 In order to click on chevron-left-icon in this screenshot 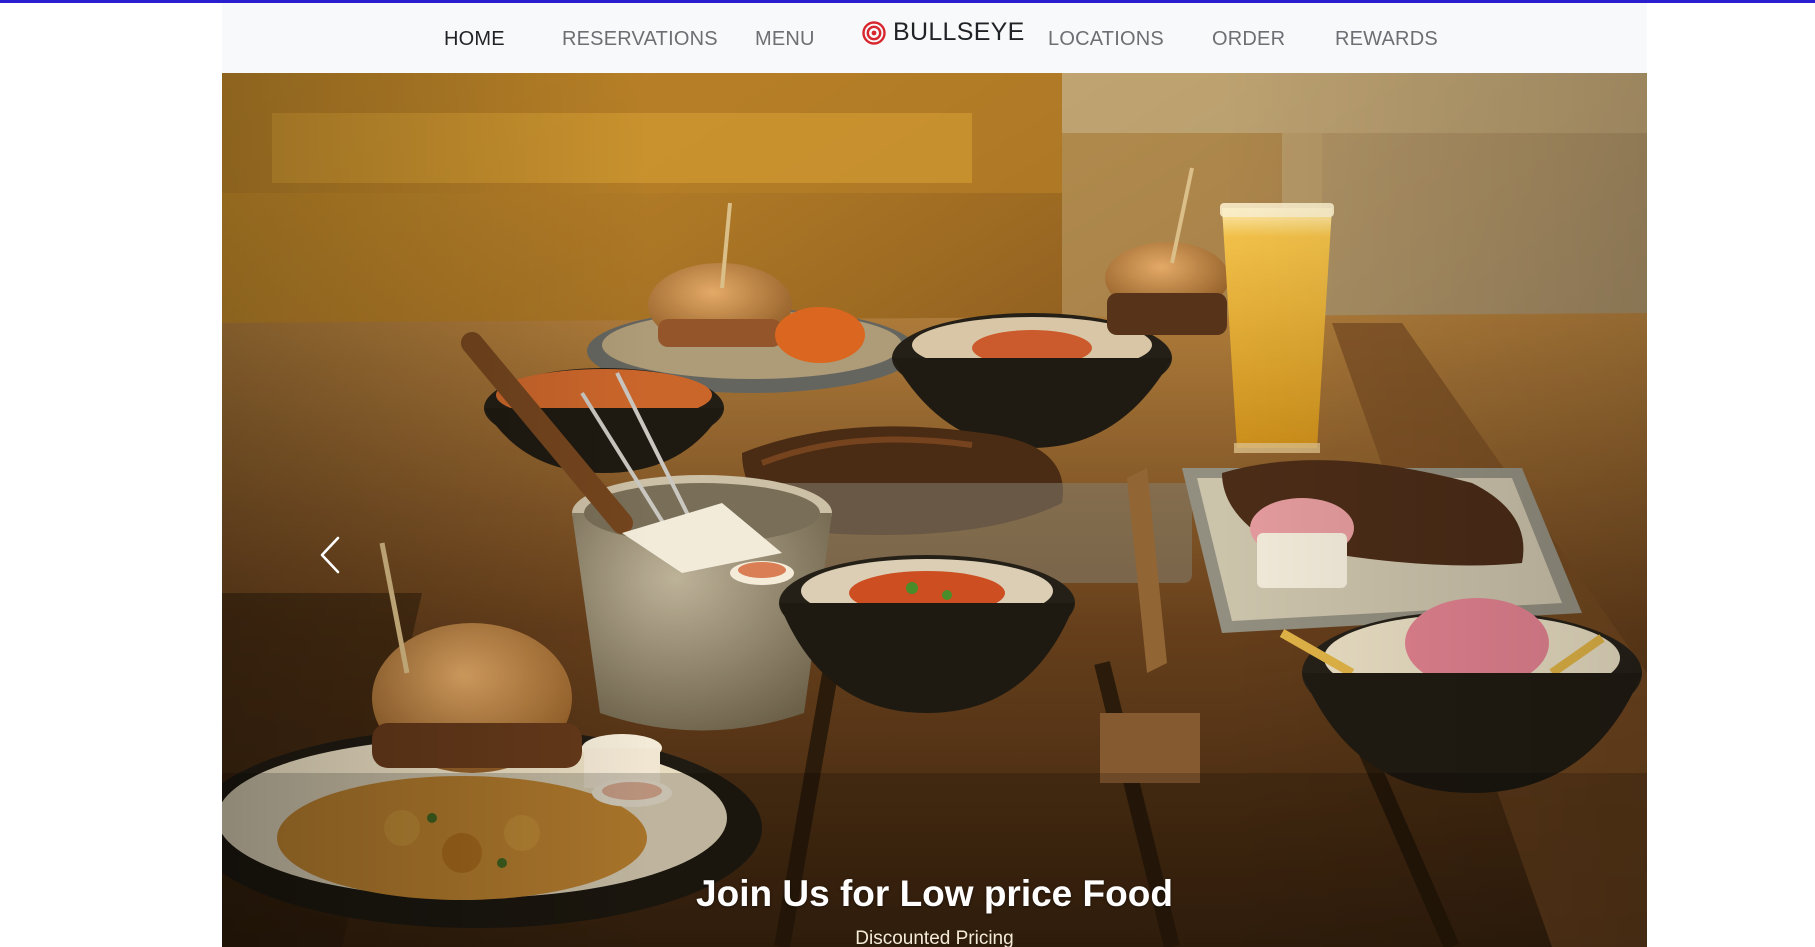, I will do `click(330, 555)`.